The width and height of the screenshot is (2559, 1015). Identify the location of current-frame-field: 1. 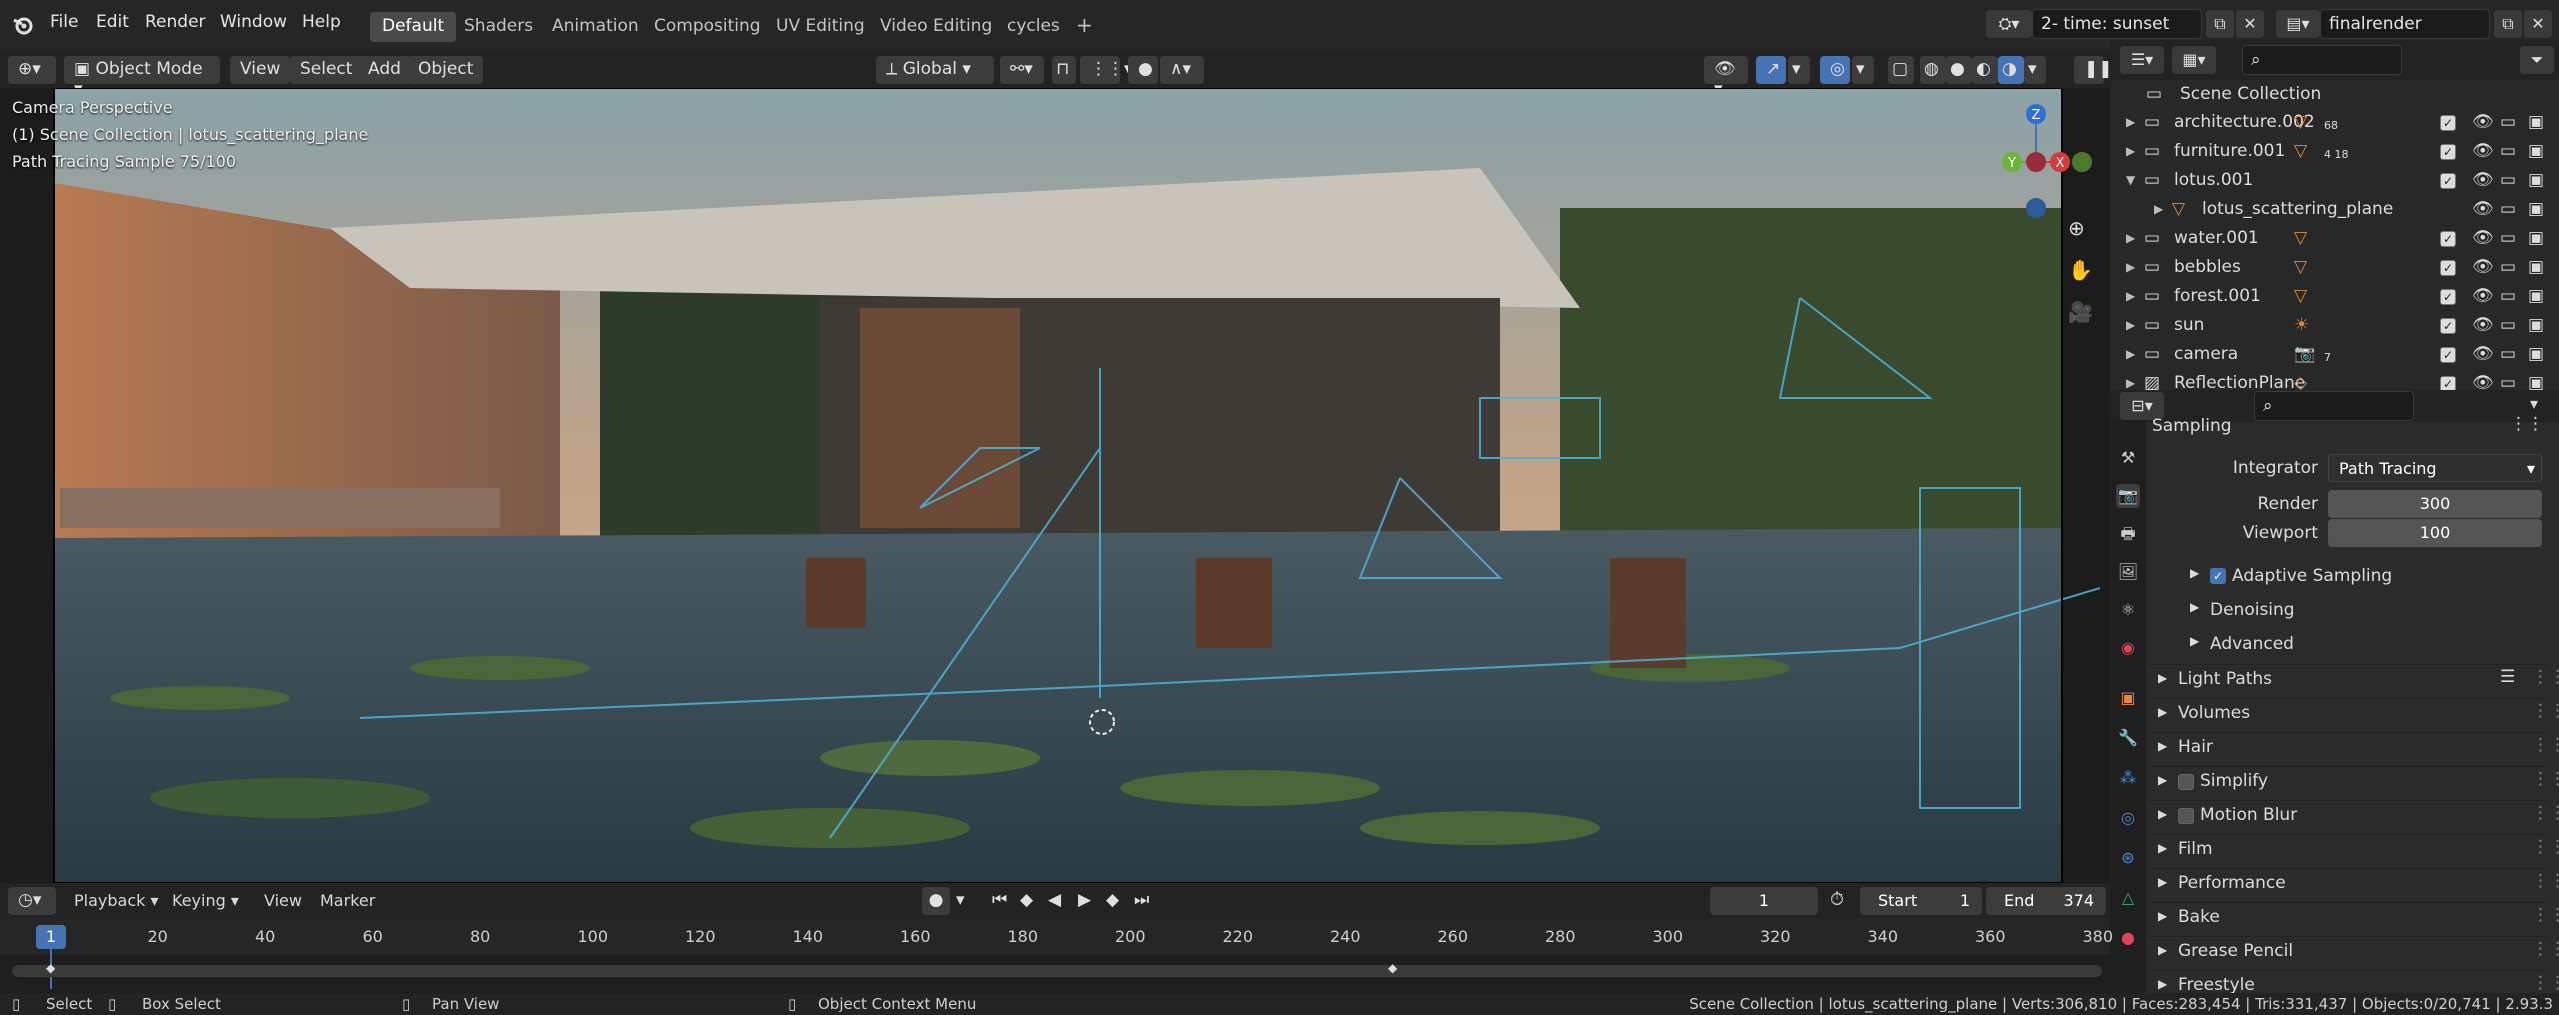
(1764, 901).